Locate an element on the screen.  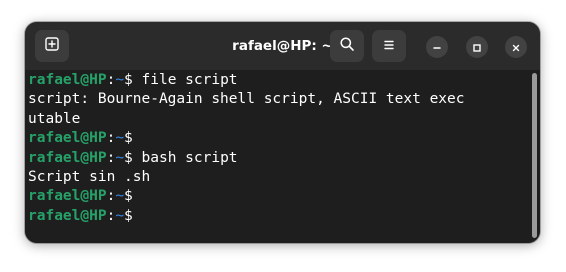
menu-button is located at coordinates (389, 46).